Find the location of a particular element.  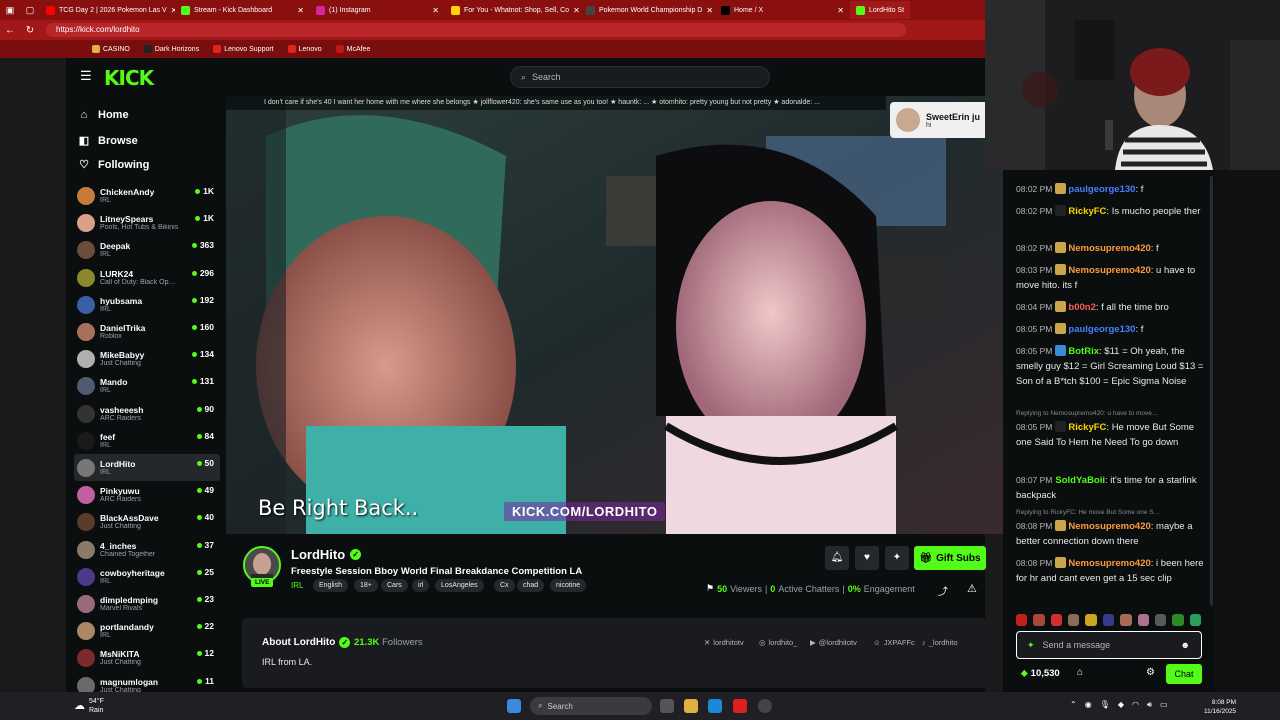

sidebar-channel: BlackAssDave Just Chatting 40 is located at coordinates (147, 521).